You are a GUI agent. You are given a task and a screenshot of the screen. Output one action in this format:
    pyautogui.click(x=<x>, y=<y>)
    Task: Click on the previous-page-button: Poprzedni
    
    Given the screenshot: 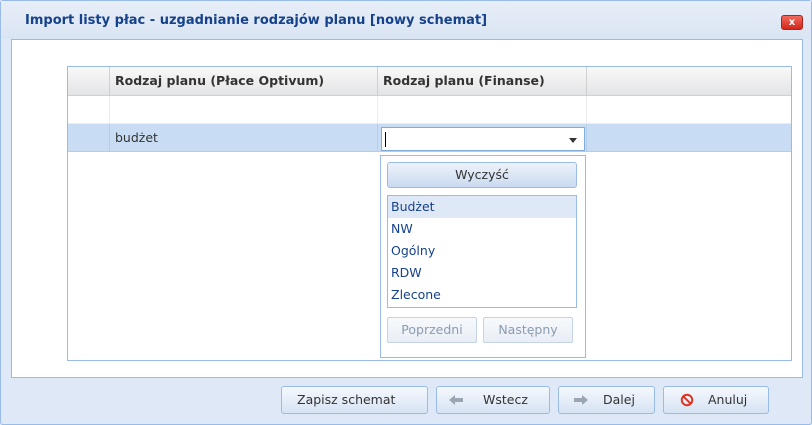 What is the action you would take?
    pyautogui.click(x=432, y=330)
    